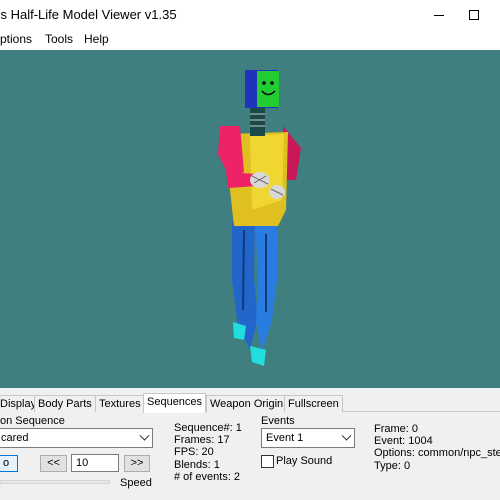 Image resolution: width=500 pixels, height=500 pixels. What do you see at coordinates (243, 270) in the screenshot?
I see `model-leg-stripe` at bounding box center [243, 270].